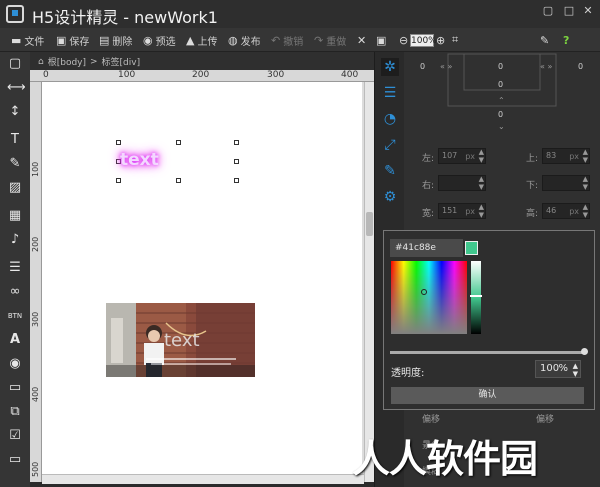  What do you see at coordinates (115, 40) in the screenshot?
I see `delete-button: ▤ 删除` at bounding box center [115, 40].